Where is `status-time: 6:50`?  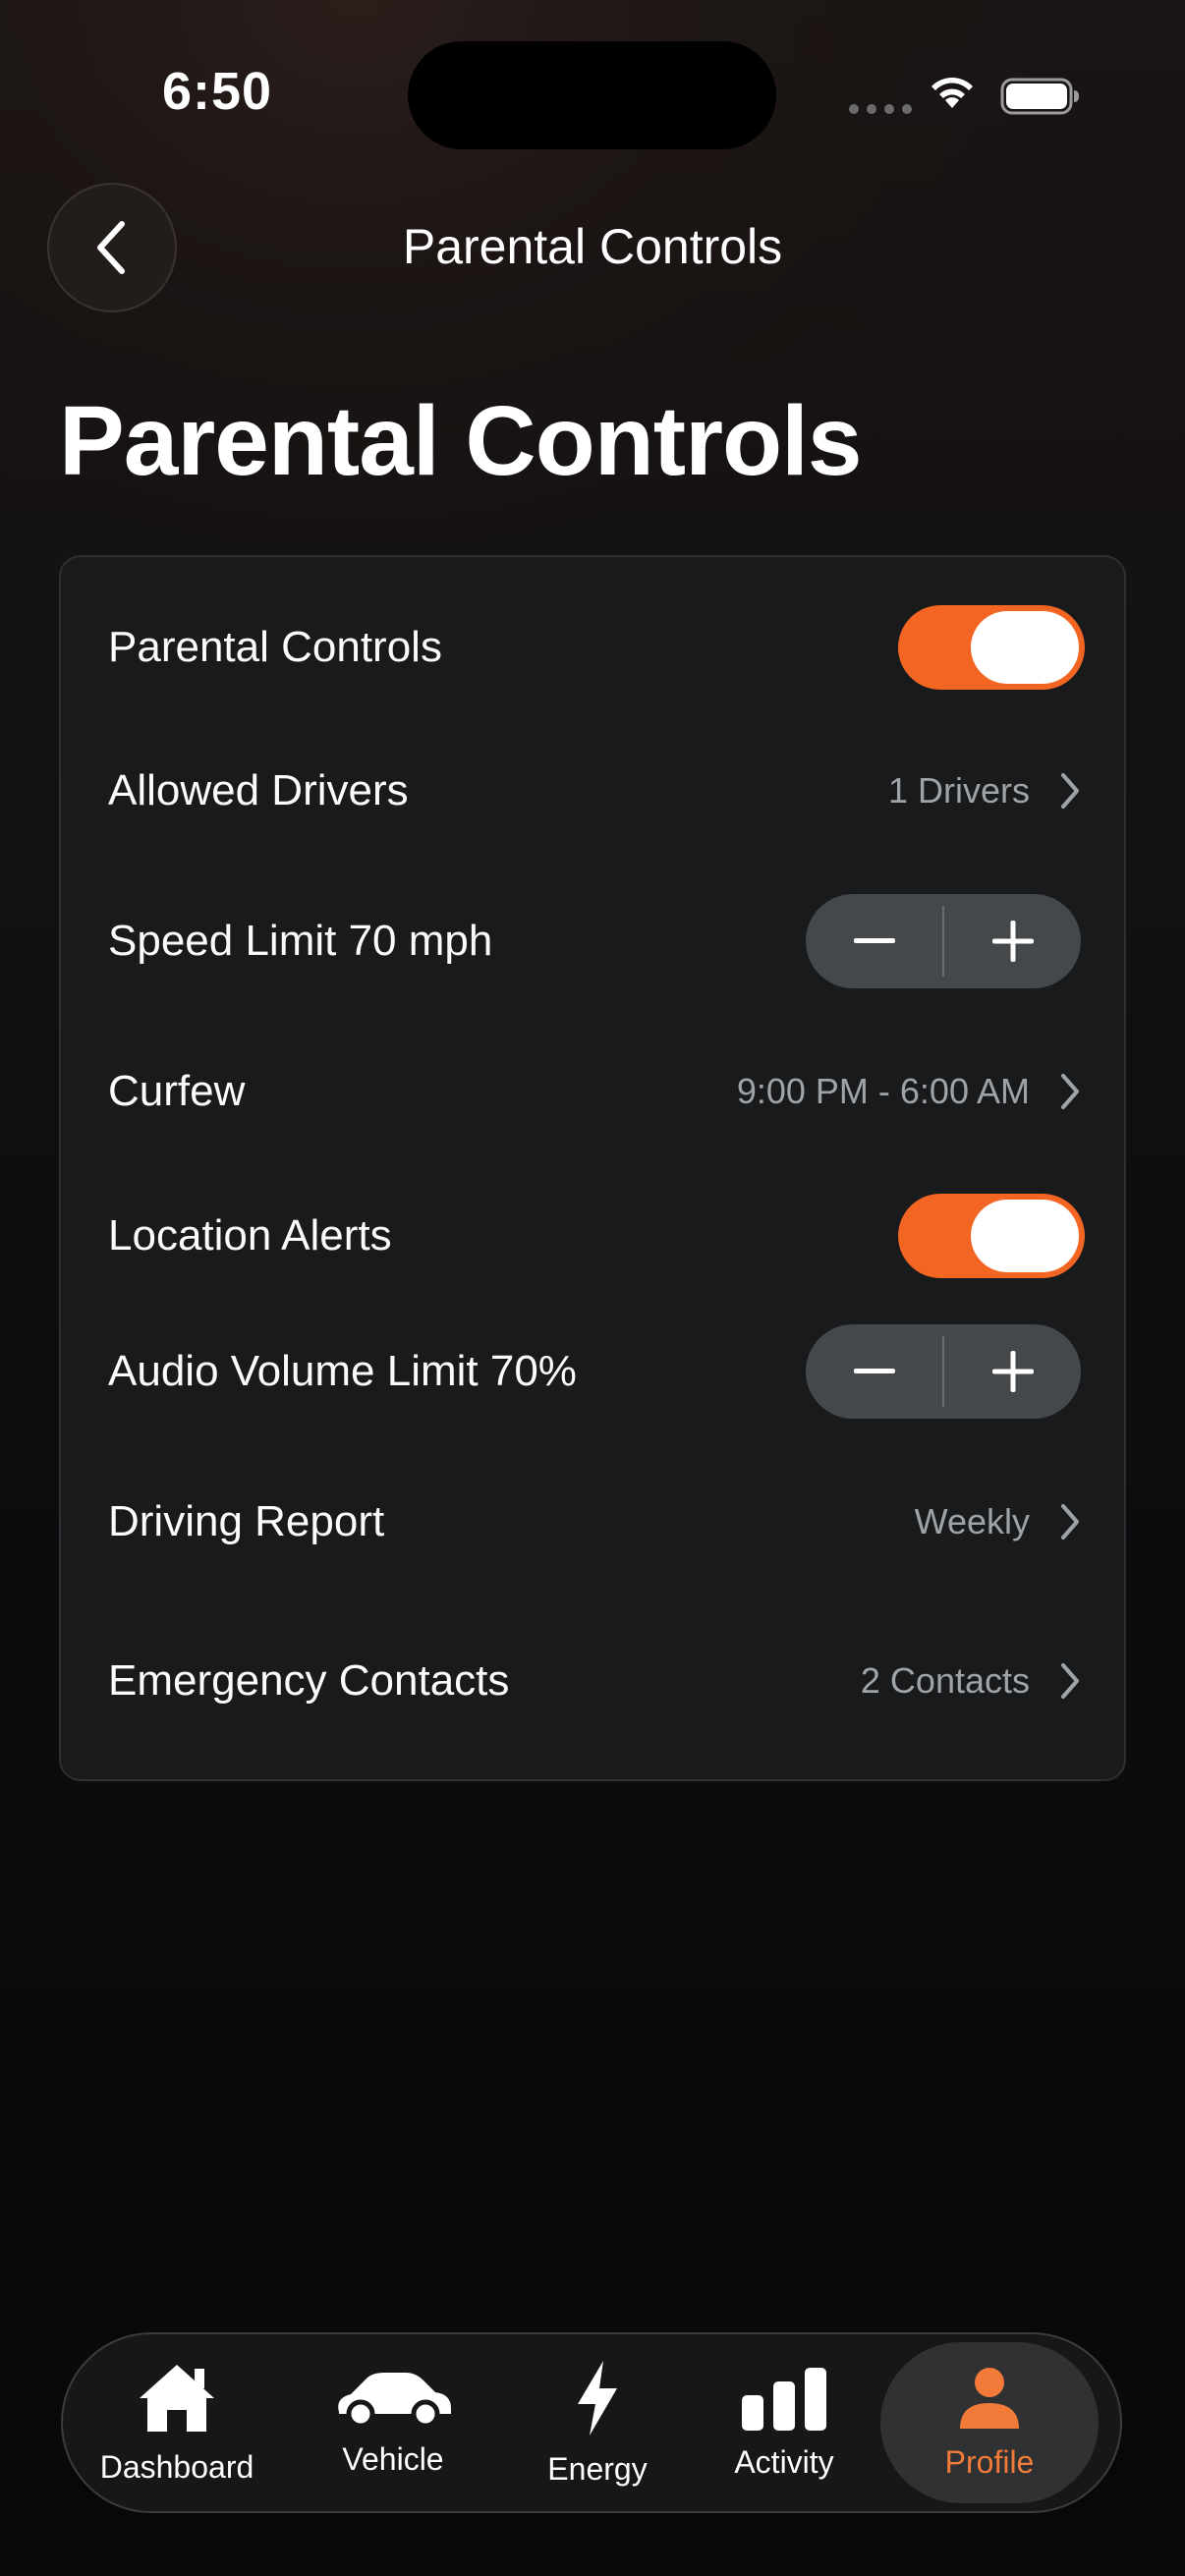
status-time: 6:50 is located at coordinates (217, 91).